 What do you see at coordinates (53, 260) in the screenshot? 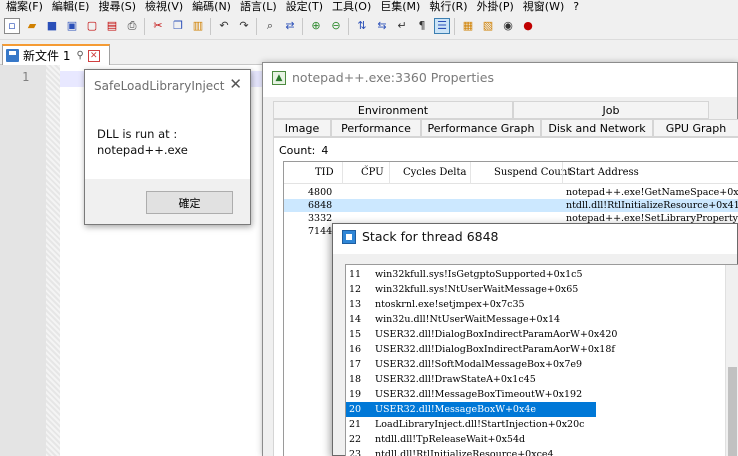
I see `fold-margin` at bounding box center [53, 260].